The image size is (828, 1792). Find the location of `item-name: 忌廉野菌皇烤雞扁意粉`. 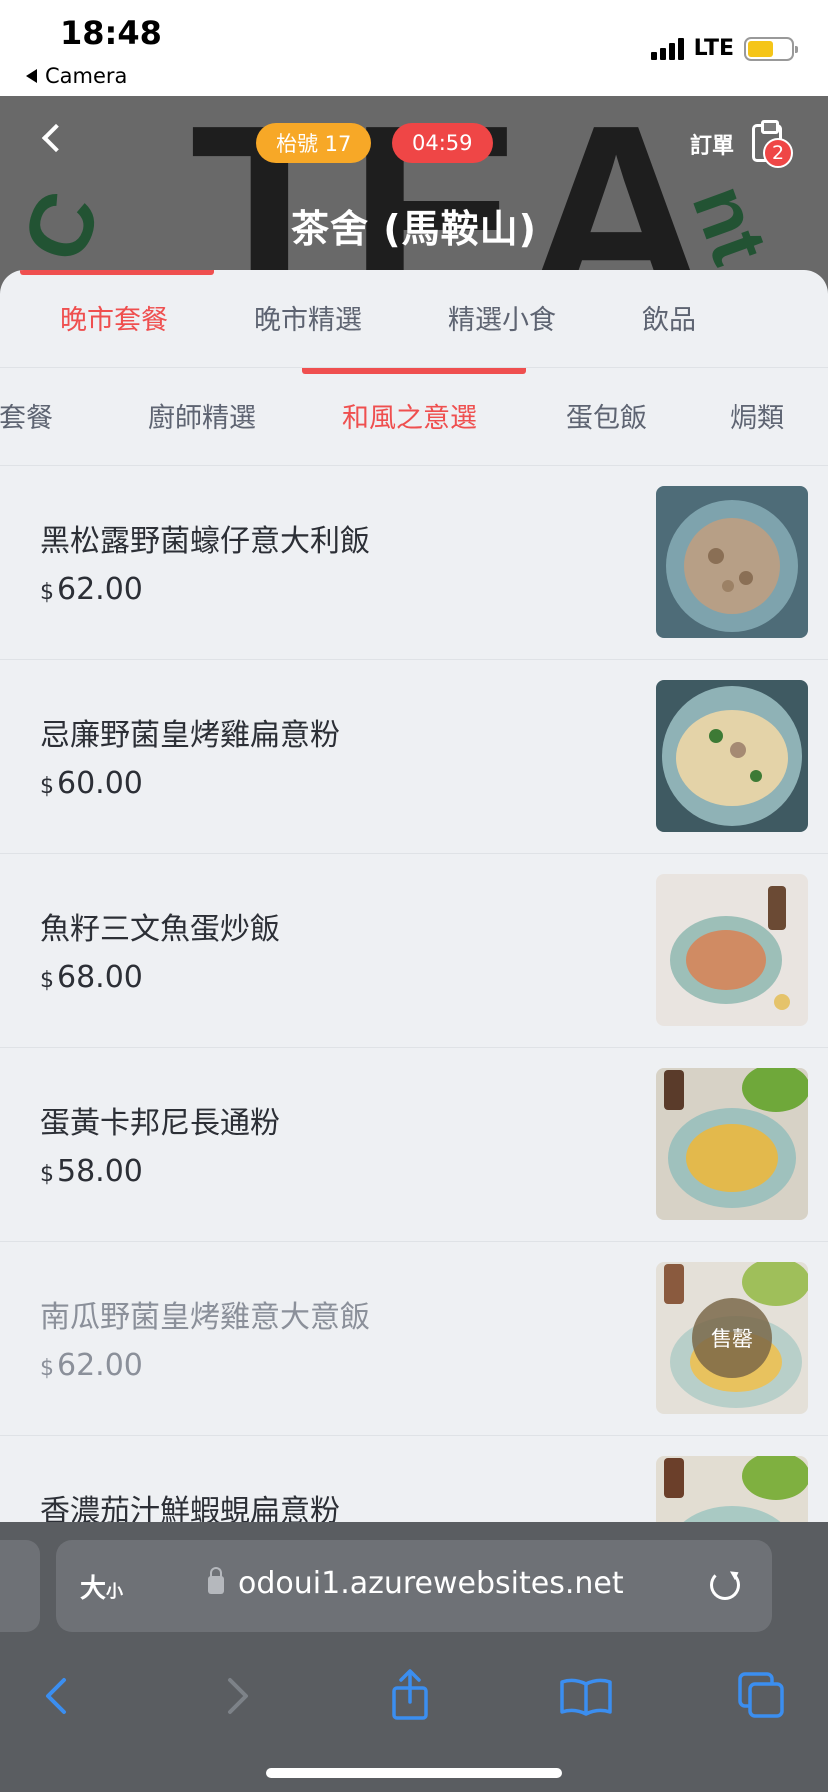

item-name: 忌廉野菌皇烤雞扁意粉 is located at coordinates (190, 735).